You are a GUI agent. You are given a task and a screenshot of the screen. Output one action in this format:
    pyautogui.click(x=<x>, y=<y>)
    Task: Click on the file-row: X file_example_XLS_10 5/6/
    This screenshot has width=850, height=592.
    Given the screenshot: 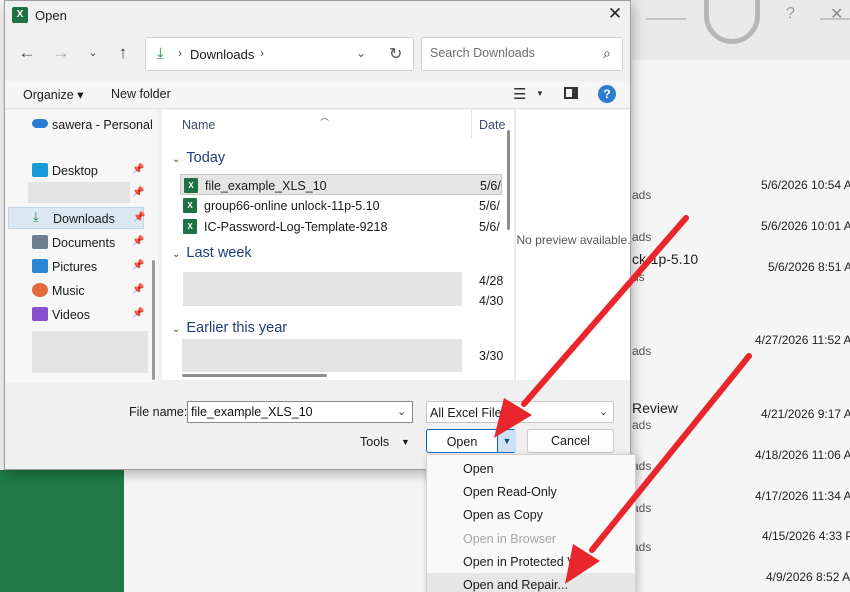 What is the action you would take?
    pyautogui.click(x=341, y=184)
    